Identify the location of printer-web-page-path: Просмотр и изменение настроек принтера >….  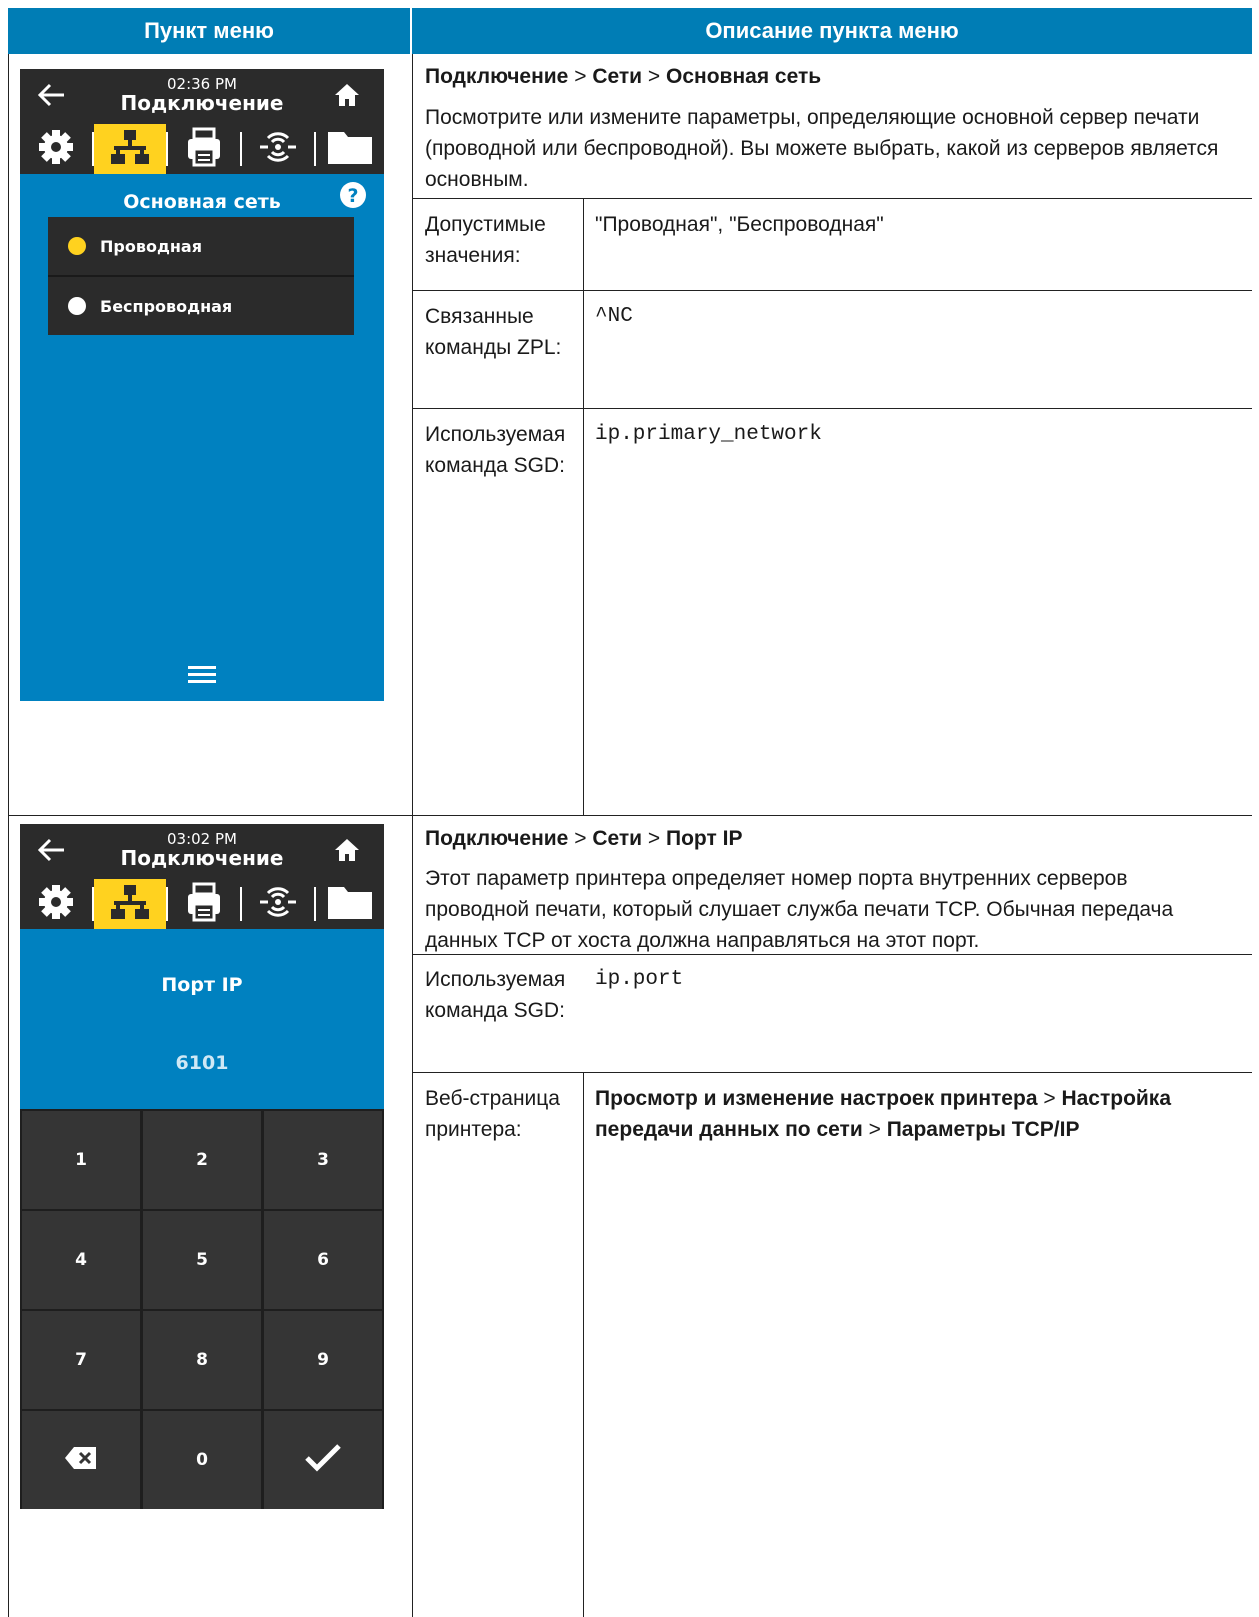
(883, 1114).